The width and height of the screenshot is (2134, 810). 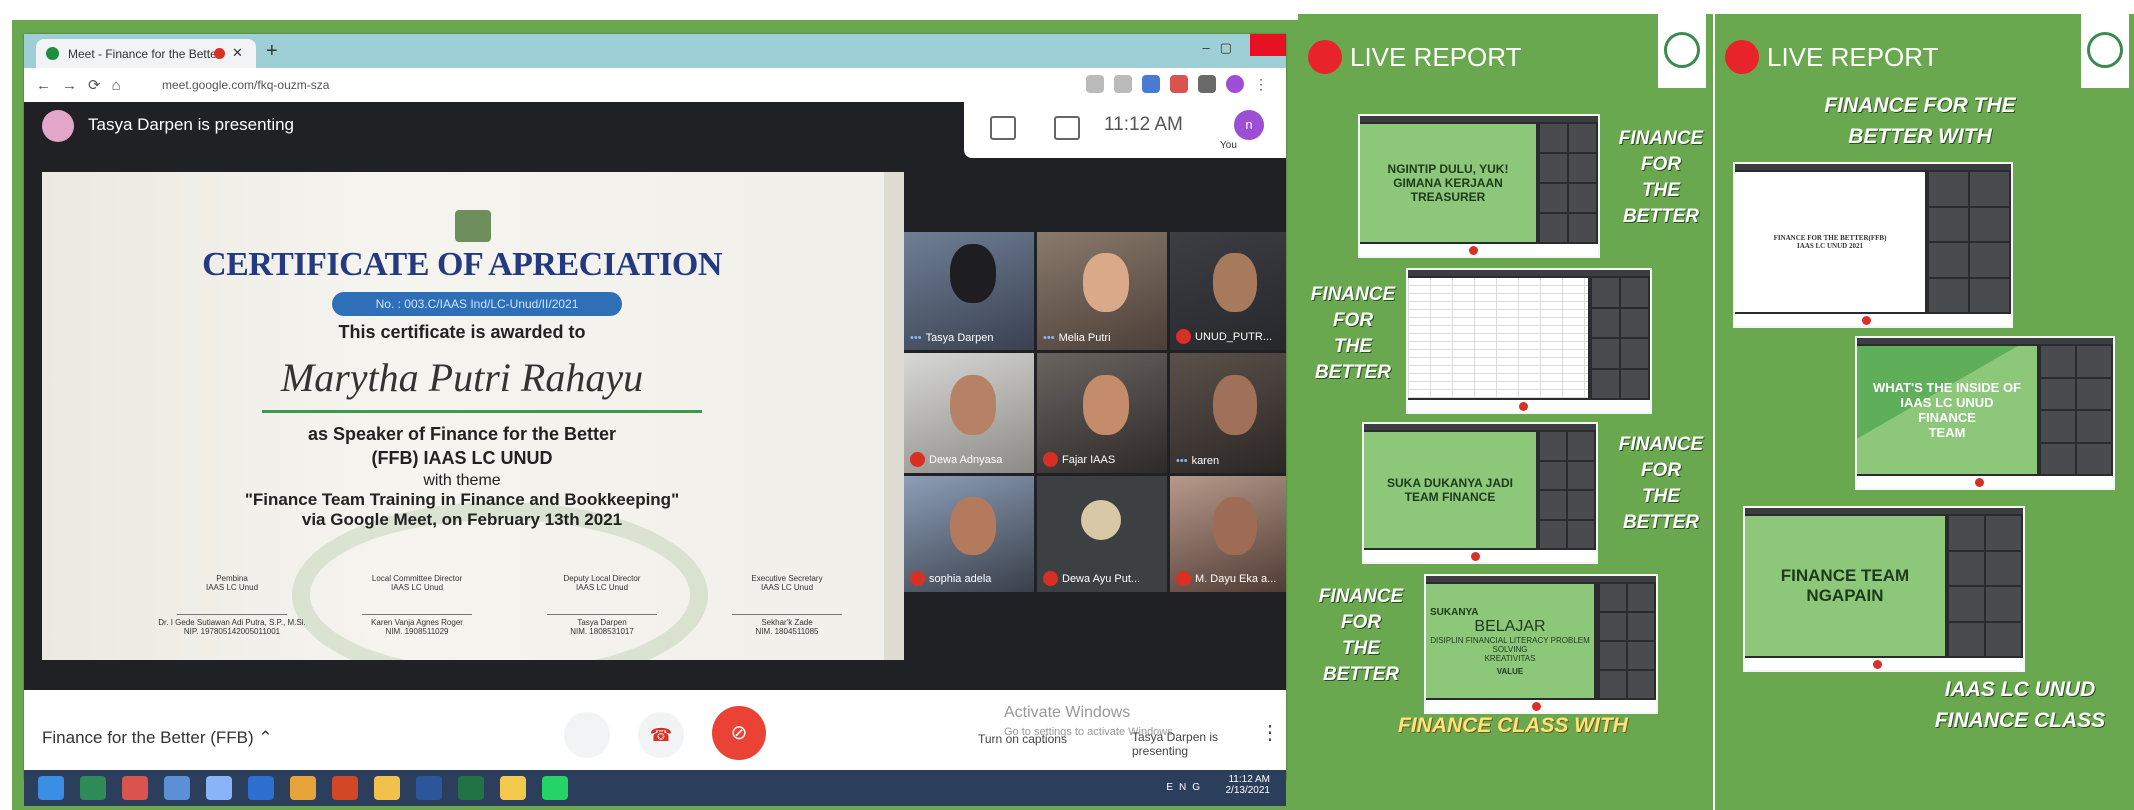 What do you see at coordinates (1235, 84) in the screenshot?
I see `profile-icon` at bounding box center [1235, 84].